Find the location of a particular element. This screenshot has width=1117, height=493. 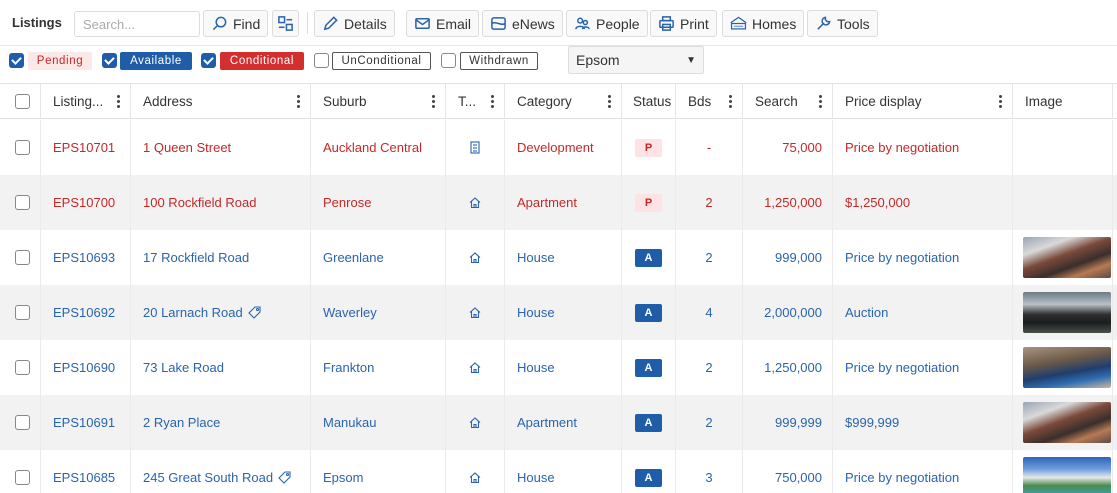

find-button: Find is located at coordinates (236, 23).